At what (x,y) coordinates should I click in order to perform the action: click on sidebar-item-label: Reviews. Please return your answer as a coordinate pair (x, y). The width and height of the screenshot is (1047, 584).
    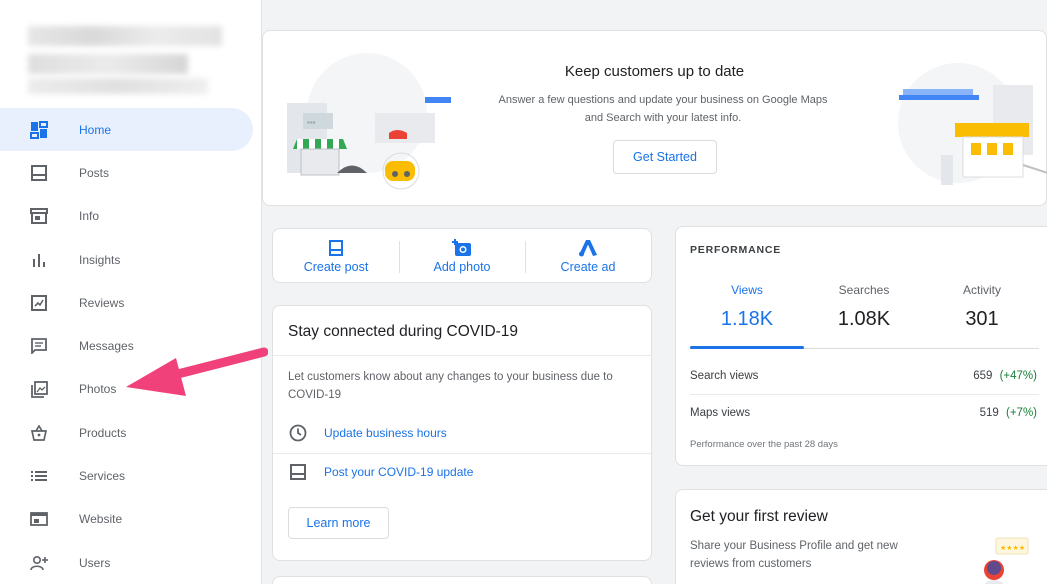
    Looking at the image, I should click on (102, 302).